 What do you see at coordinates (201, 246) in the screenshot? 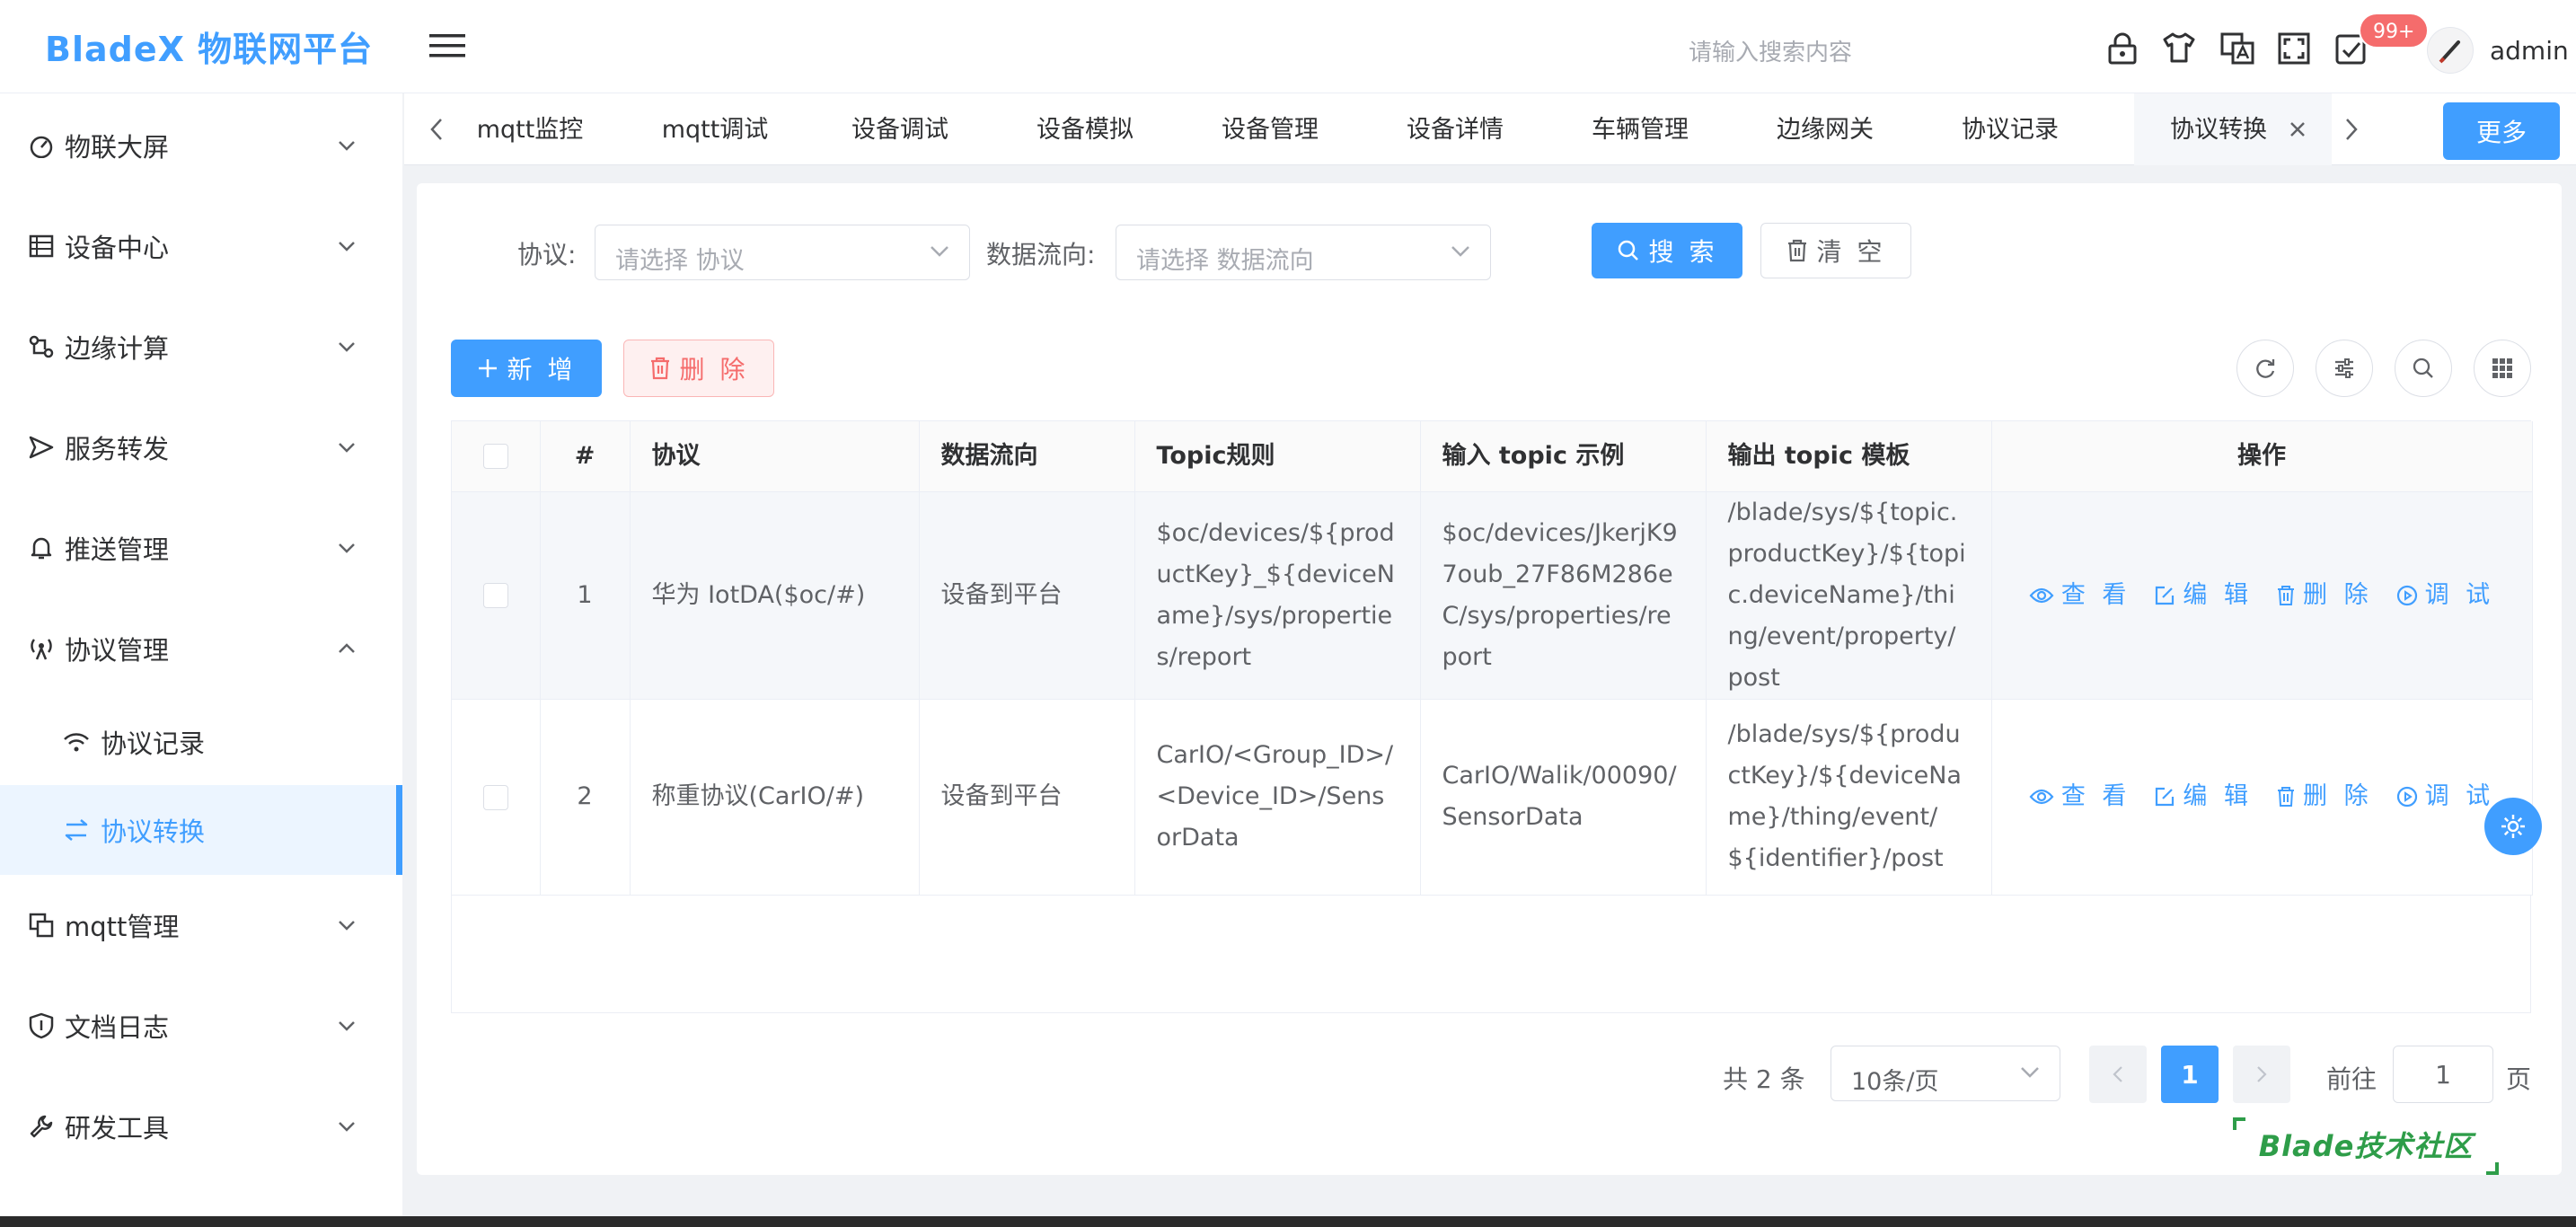
I see `sidebar-item-device-center: 设备中心` at bounding box center [201, 246].